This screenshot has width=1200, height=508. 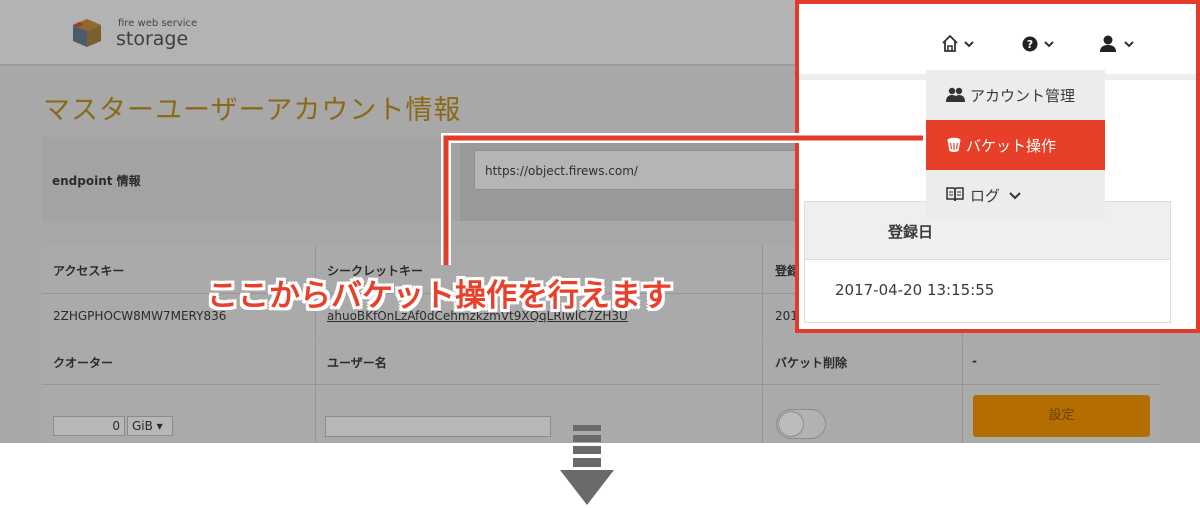 I want to click on access-key-header: アクセスキー, so click(x=89, y=271).